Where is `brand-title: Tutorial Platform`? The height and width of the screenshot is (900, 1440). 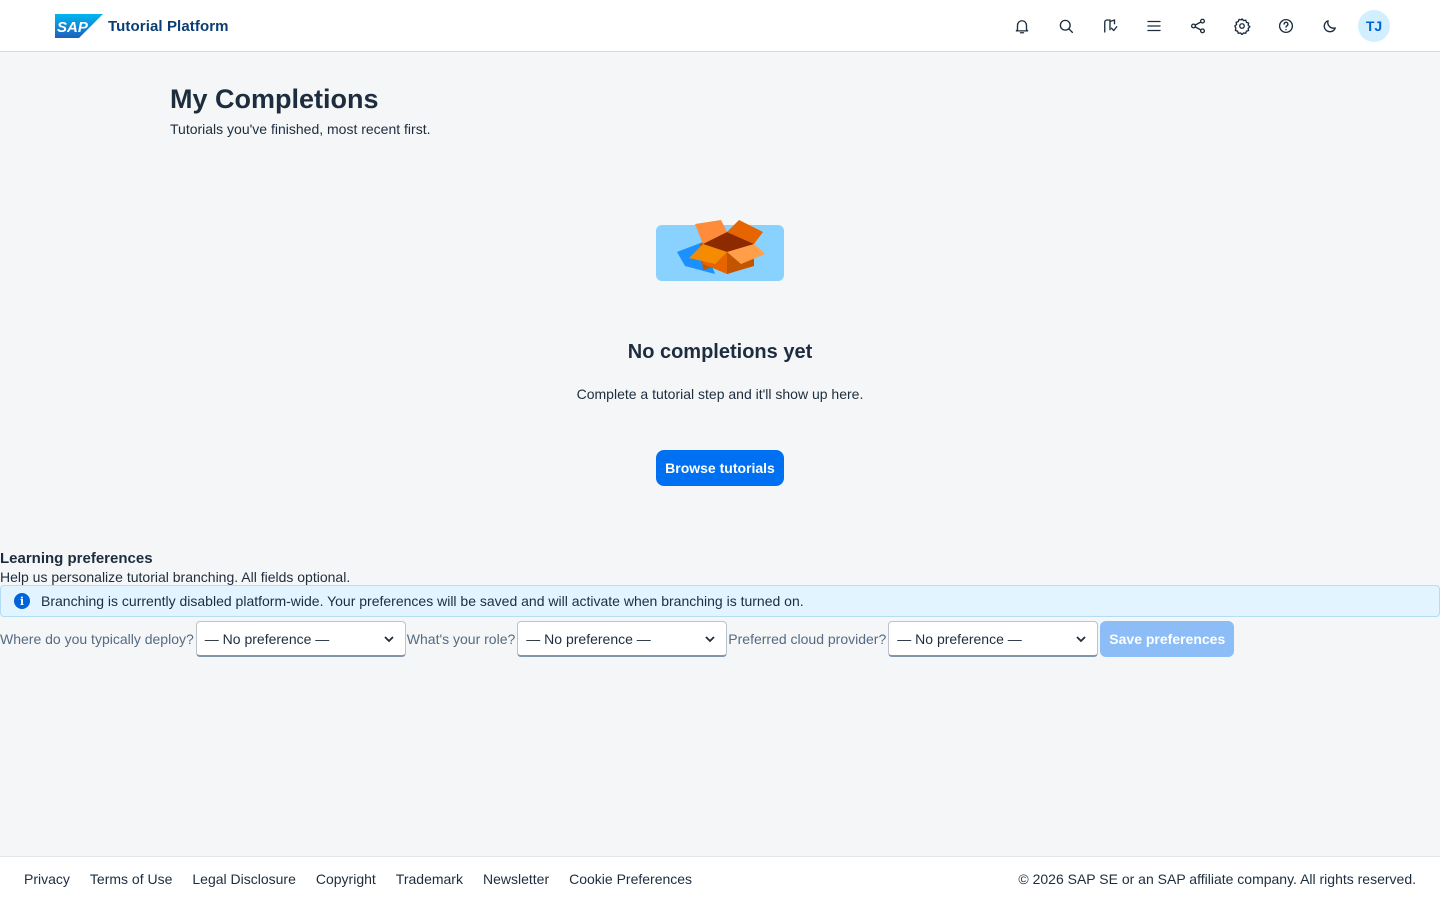 brand-title: Tutorial Platform is located at coordinates (168, 26).